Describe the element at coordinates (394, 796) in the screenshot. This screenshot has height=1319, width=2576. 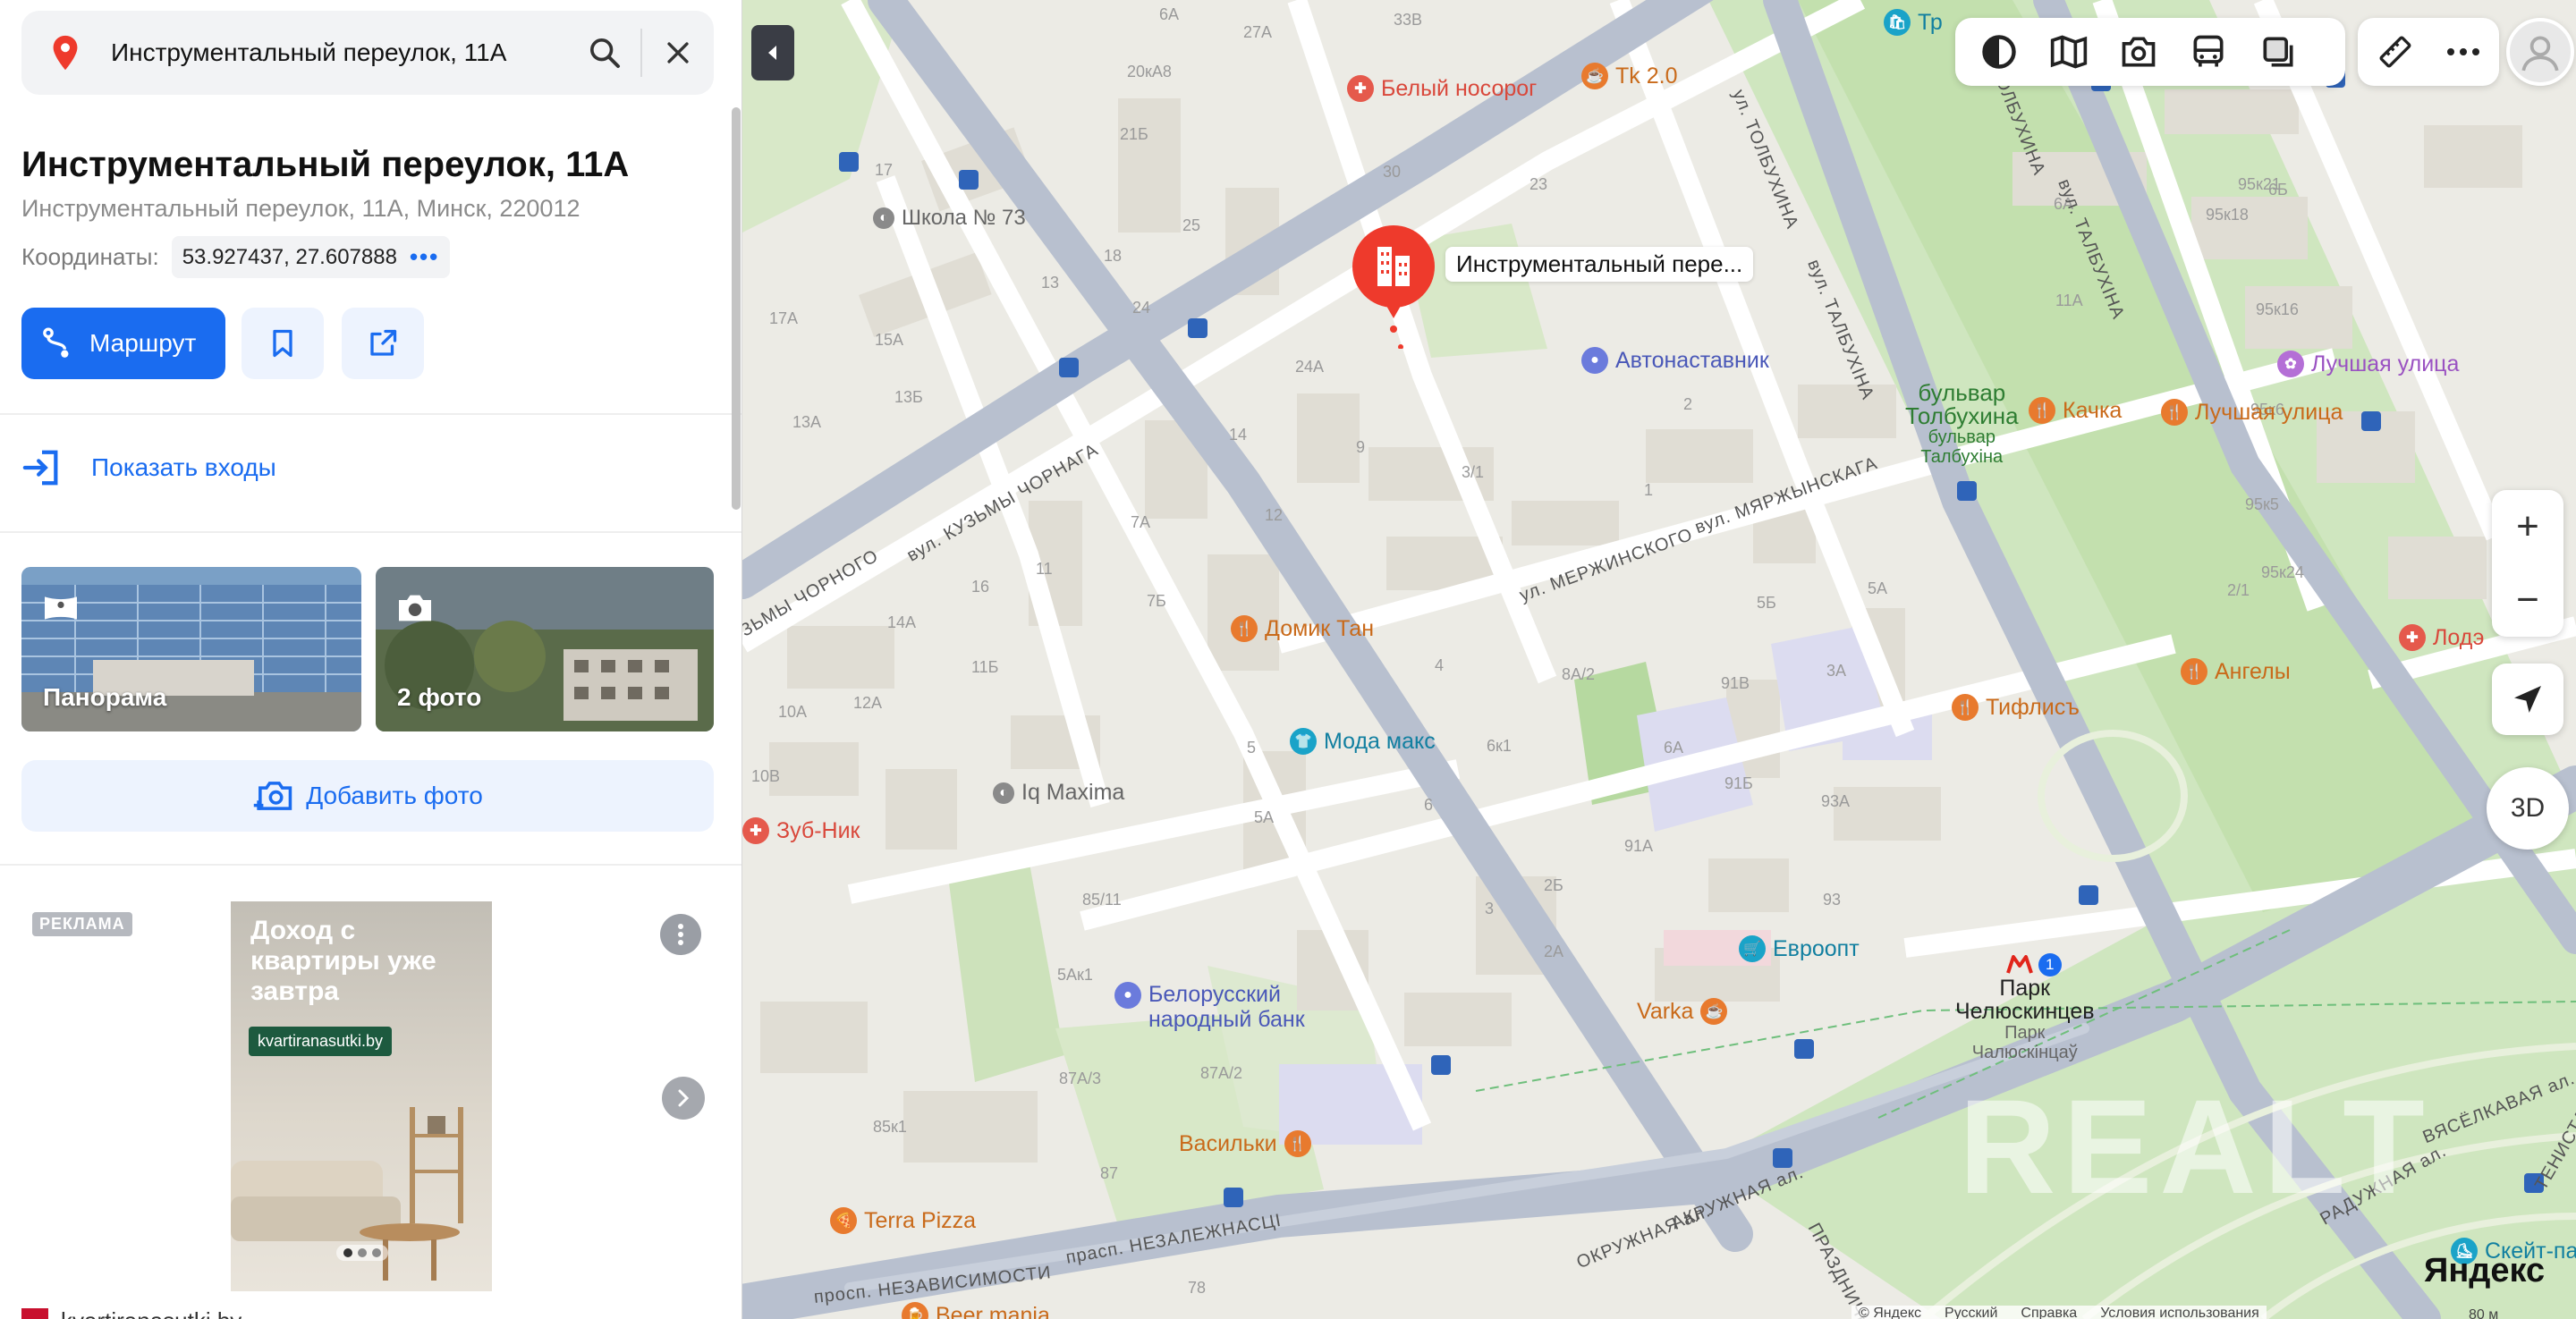
I see `add-photo-label: Добавить фото` at that location.